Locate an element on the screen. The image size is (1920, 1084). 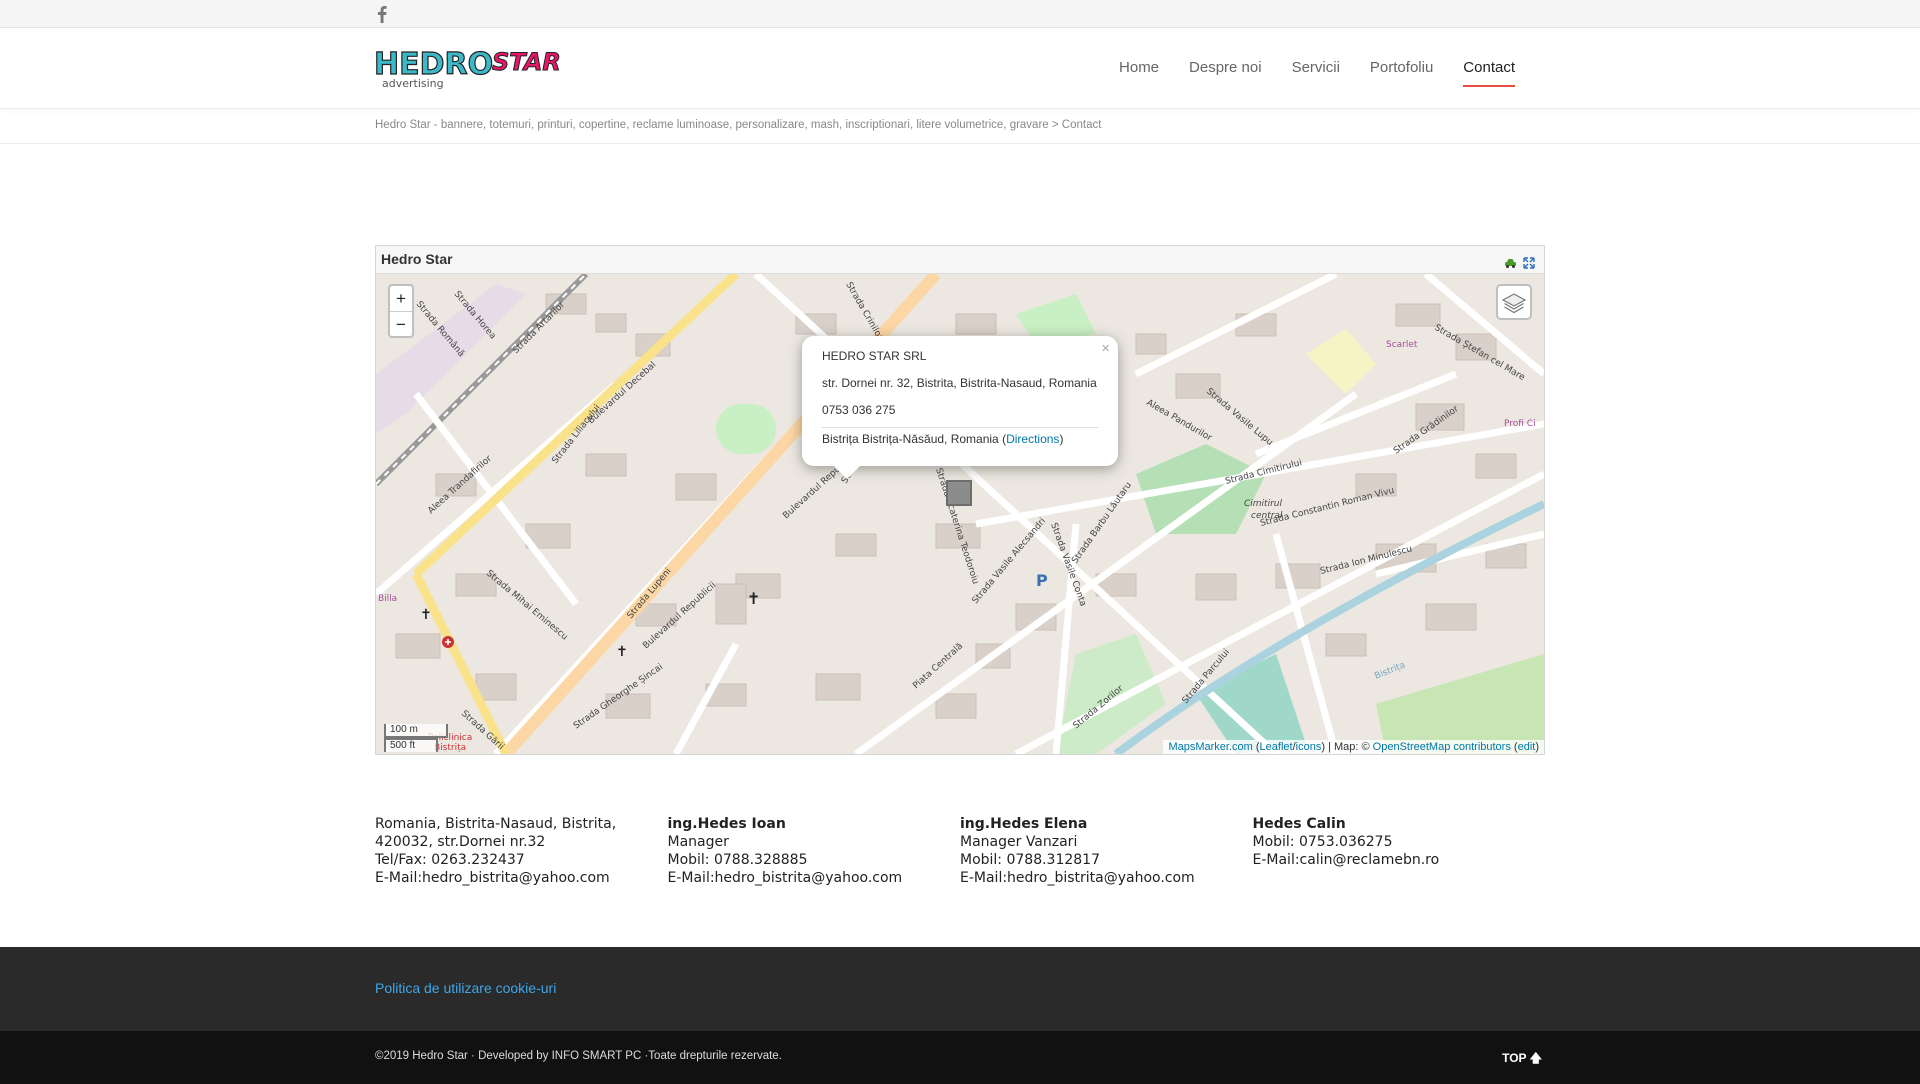
contact-name: ing.Hedes Ioan is located at coordinates (726, 824).